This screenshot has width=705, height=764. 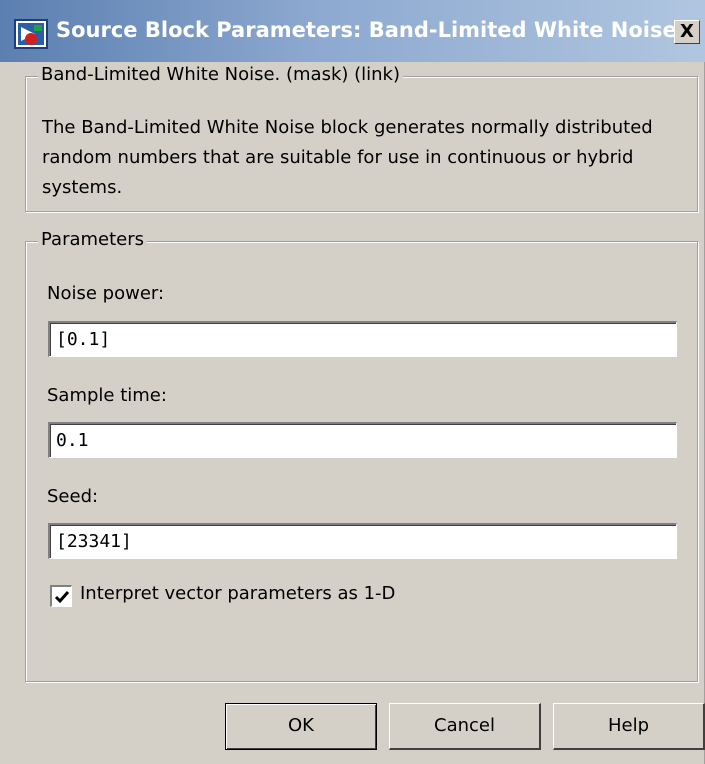 What do you see at coordinates (301, 726) in the screenshot?
I see `ok-button: OK` at bounding box center [301, 726].